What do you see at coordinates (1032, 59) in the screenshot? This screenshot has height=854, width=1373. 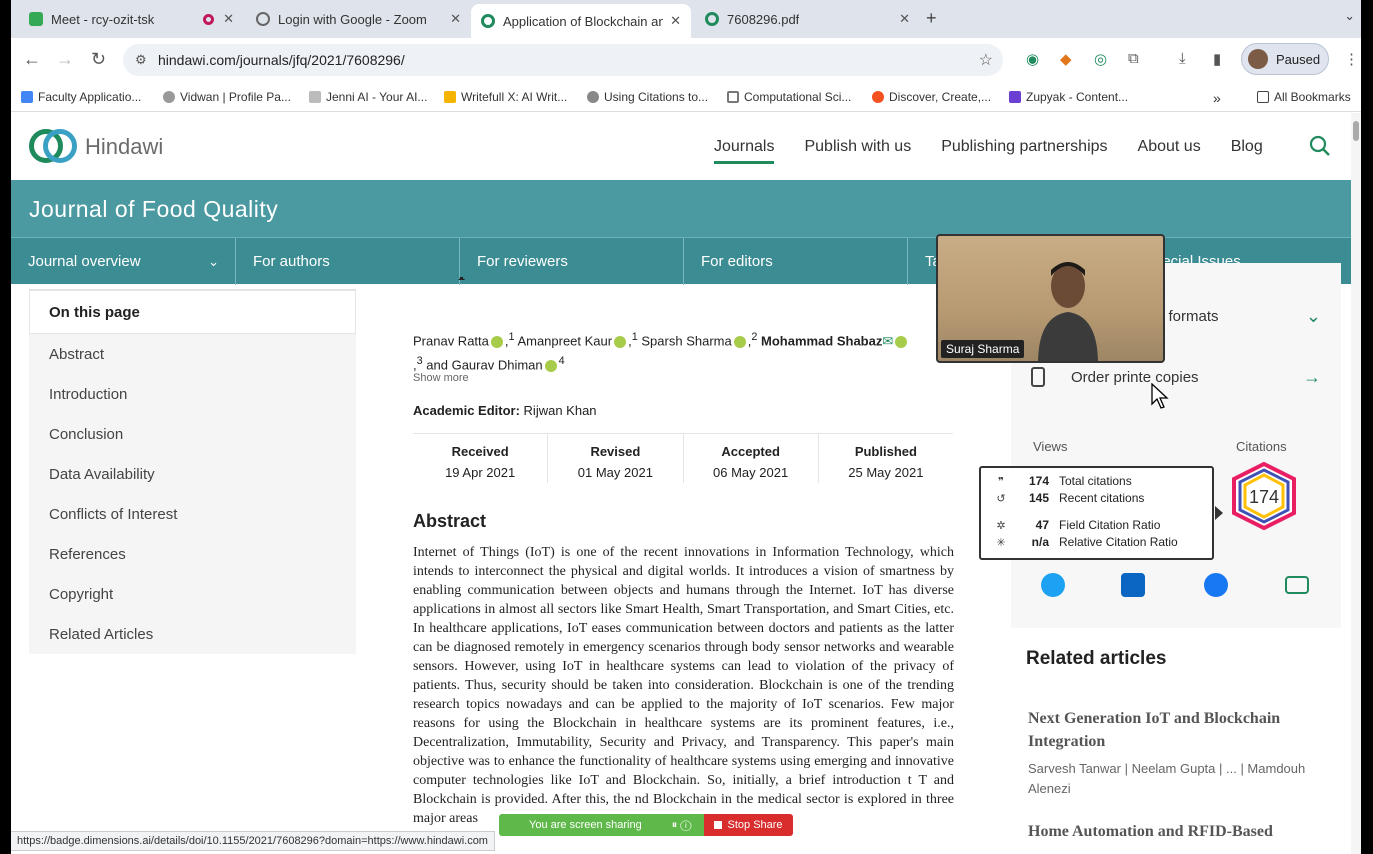 I see `extension-icon: ◉` at bounding box center [1032, 59].